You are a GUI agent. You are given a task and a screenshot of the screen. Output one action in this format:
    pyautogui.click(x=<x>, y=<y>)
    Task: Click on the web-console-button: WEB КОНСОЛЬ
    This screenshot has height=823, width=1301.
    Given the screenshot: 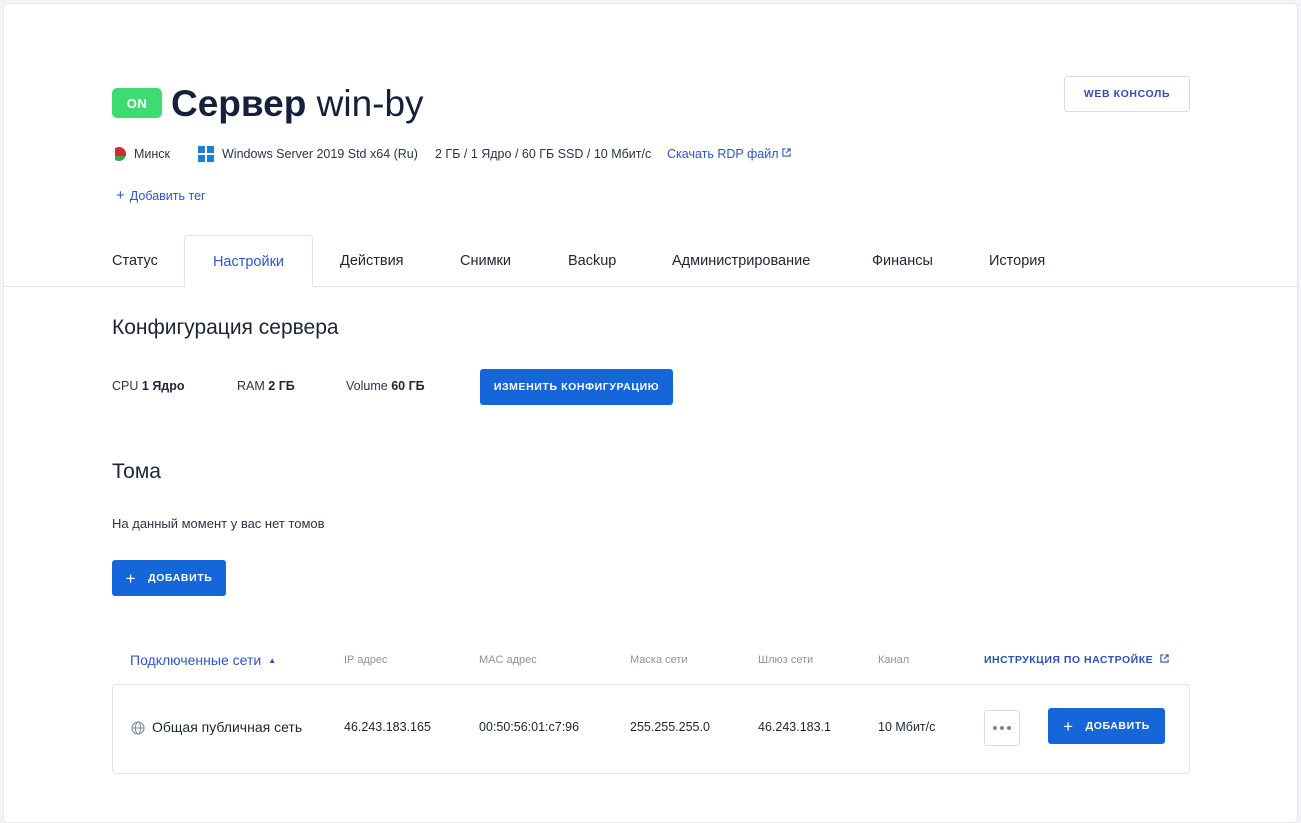 What is the action you would take?
    pyautogui.click(x=1127, y=94)
    